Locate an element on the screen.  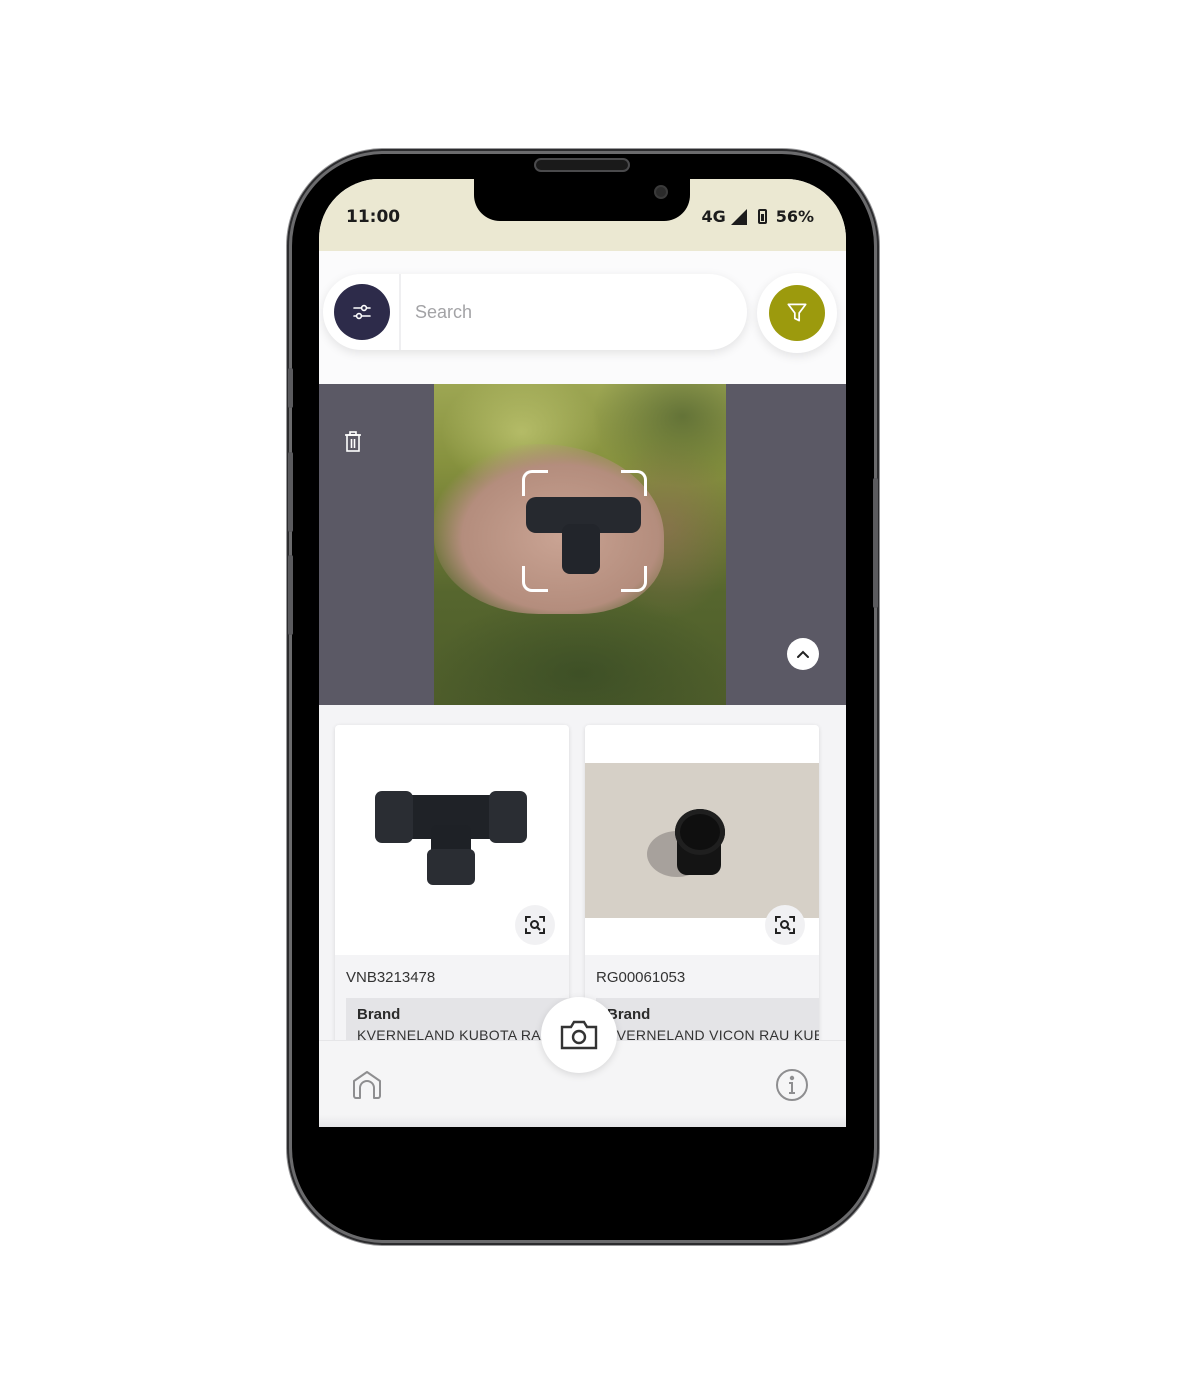
search-bar is located at coordinates (535, 312).